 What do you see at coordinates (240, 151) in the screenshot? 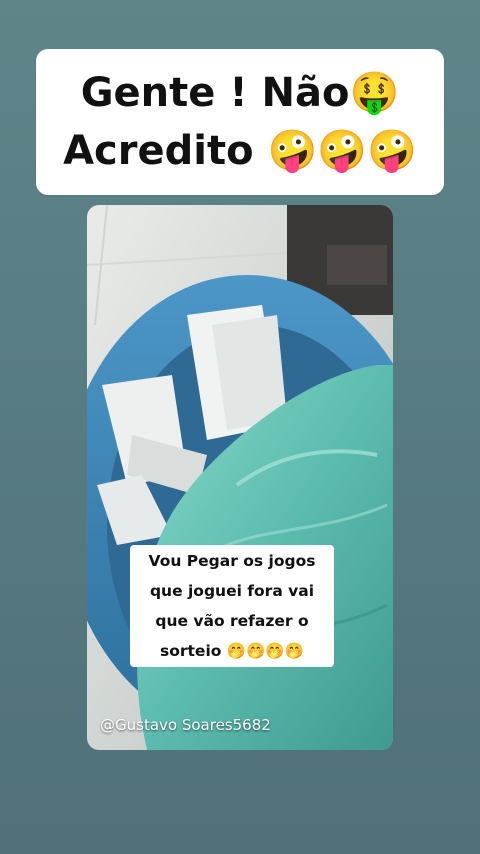
I see `title-line-2: Acredito 🤪🤪🤪` at bounding box center [240, 151].